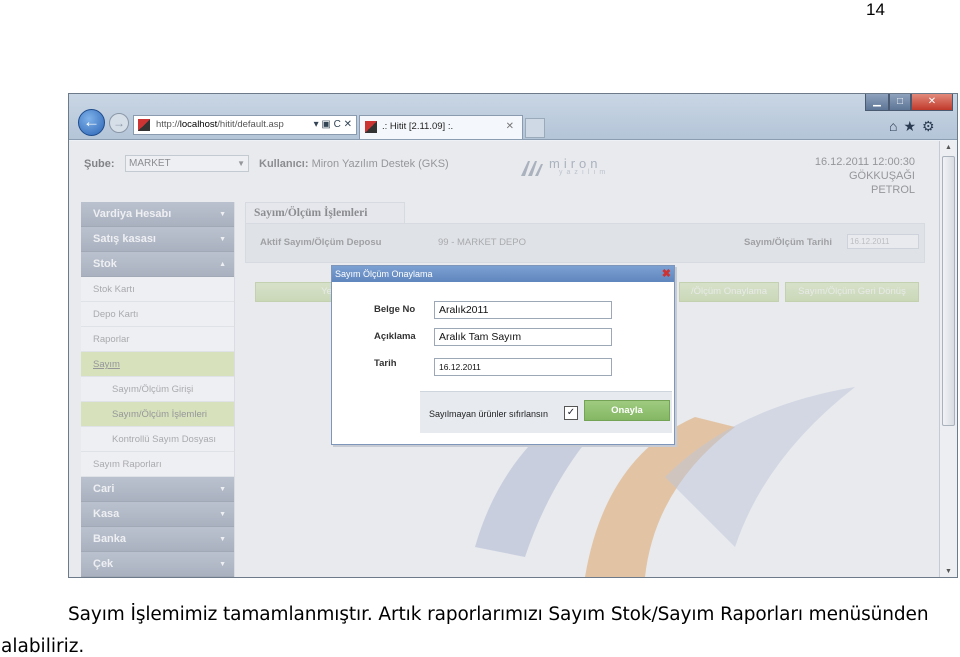  I want to click on aciklama-label: Açıklama, so click(395, 336).